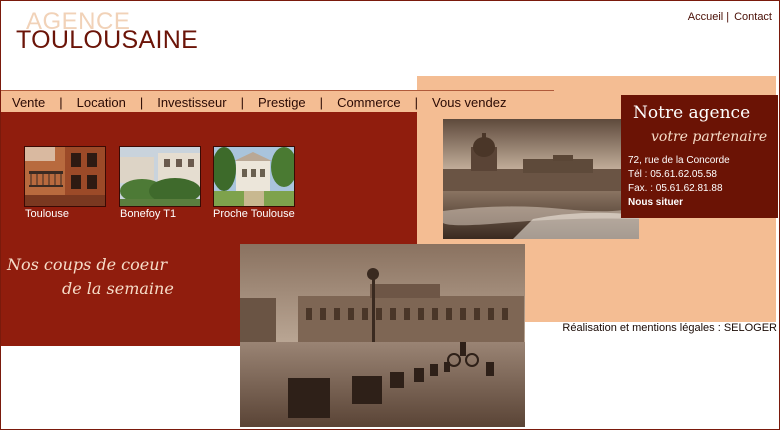 Image resolution: width=780 pixels, height=430 pixels. Describe the element at coordinates (28, 102) in the screenshot. I see `nav-item-vente: Vente` at that location.